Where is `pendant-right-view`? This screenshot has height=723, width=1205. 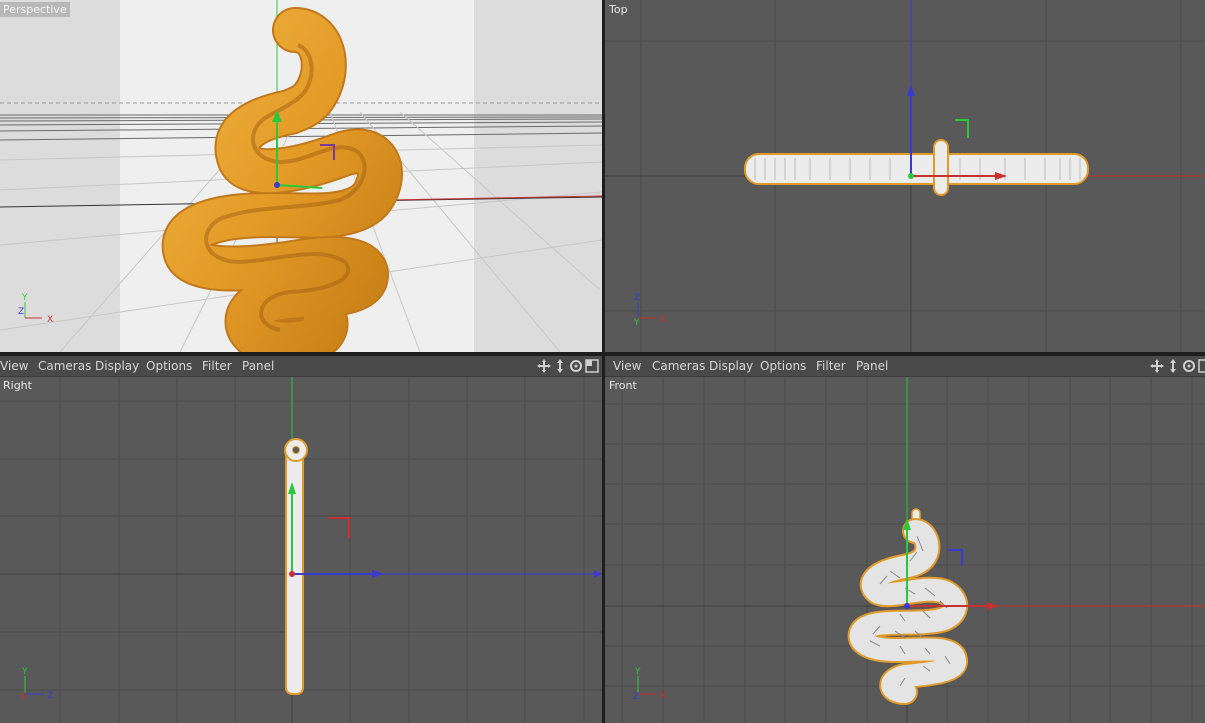
pendant-right-view is located at coordinates (296, 566).